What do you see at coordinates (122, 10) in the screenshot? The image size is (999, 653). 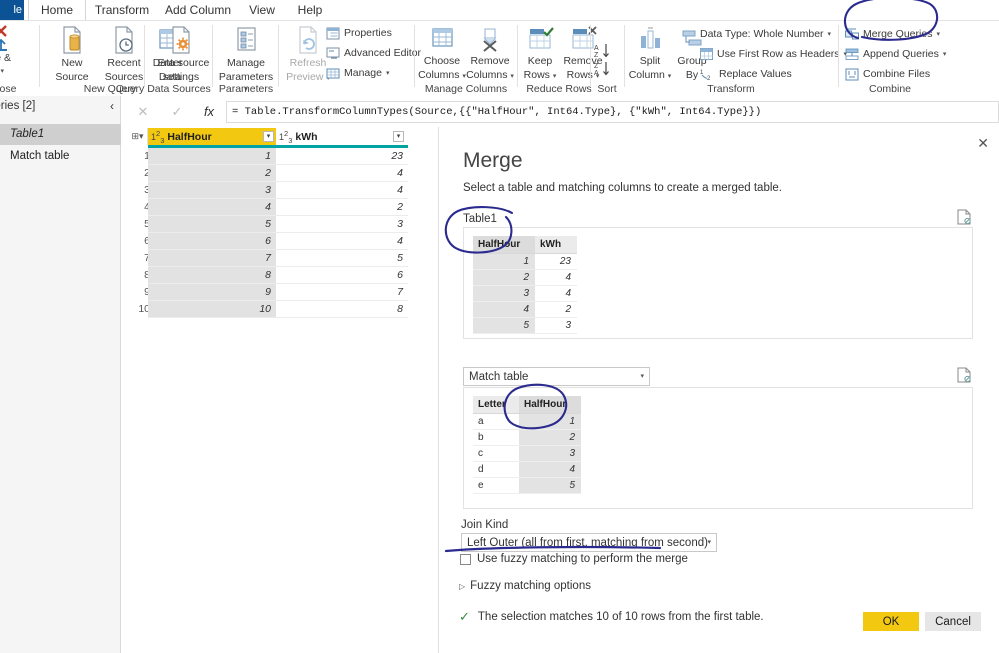 I see `tab-transform: Transform` at bounding box center [122, 10].